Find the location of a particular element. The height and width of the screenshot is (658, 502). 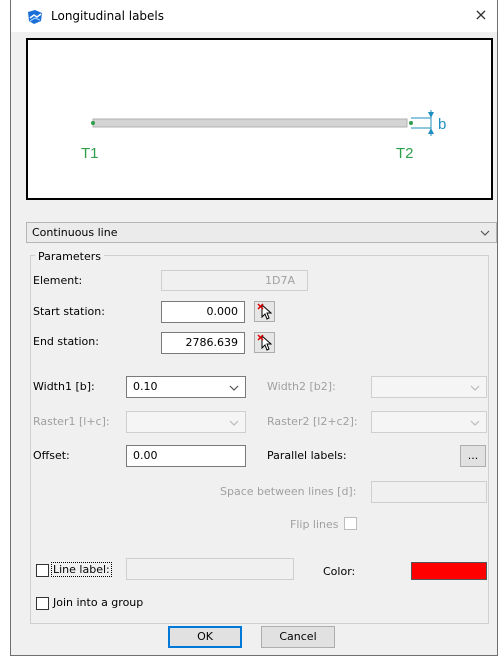

width1-dropdown: 0.10 is located at coordinates (186, 387).